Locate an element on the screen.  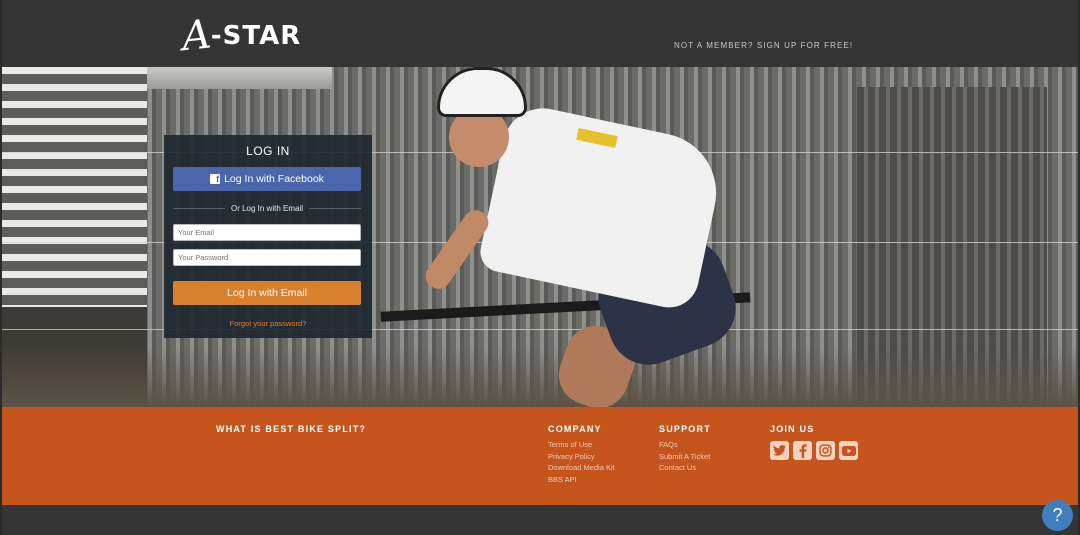
facebook-icon is located at coordinates (802, 450).